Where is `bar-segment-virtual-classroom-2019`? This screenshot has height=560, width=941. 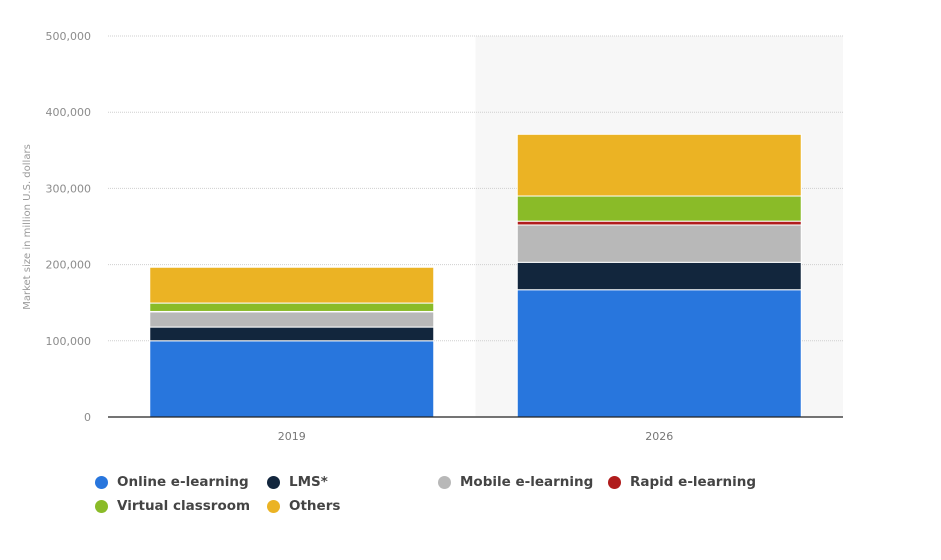 bar-segment-virtual-classroom-2019 is located at coordinates (292, 307).